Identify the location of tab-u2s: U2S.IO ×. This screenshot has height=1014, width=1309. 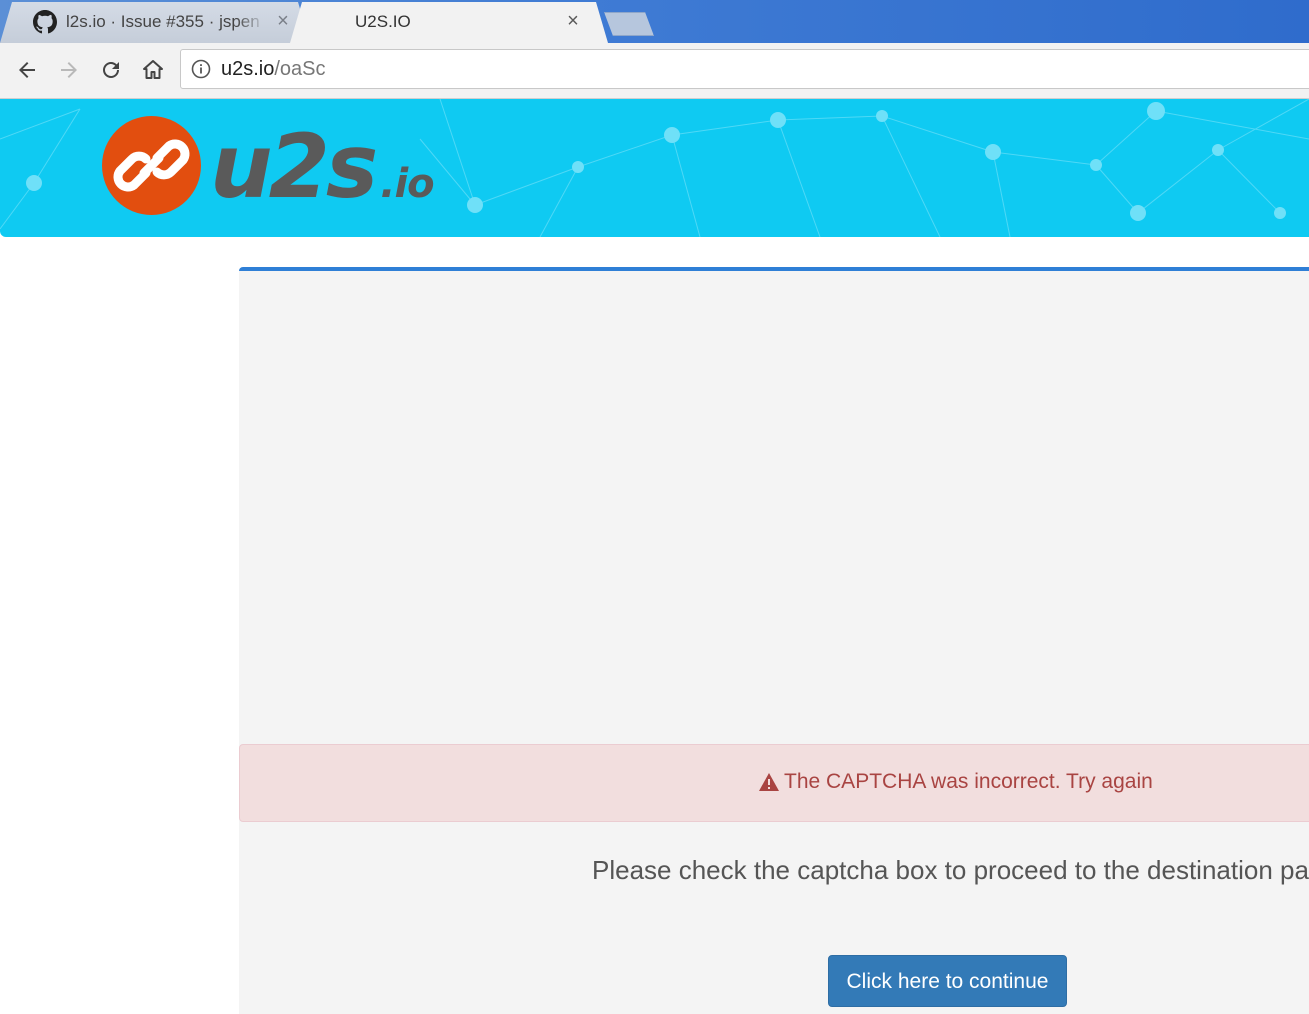
(449, 22).